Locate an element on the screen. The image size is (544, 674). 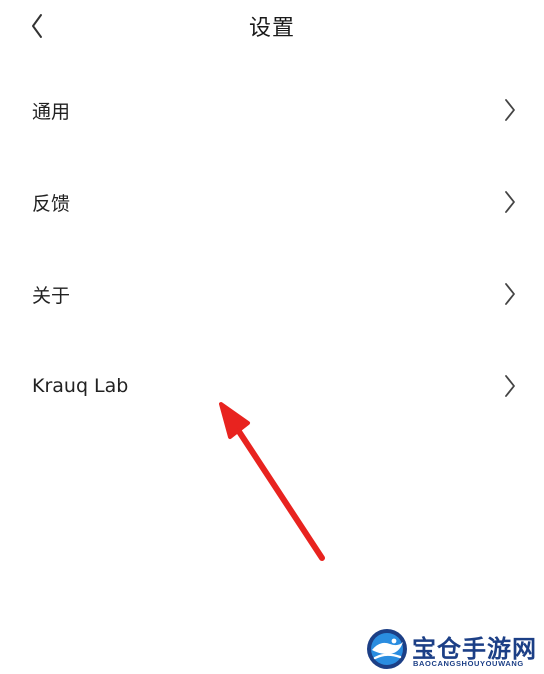
menu-item-label: Krauq Lab is located at coordinates (80, 386).